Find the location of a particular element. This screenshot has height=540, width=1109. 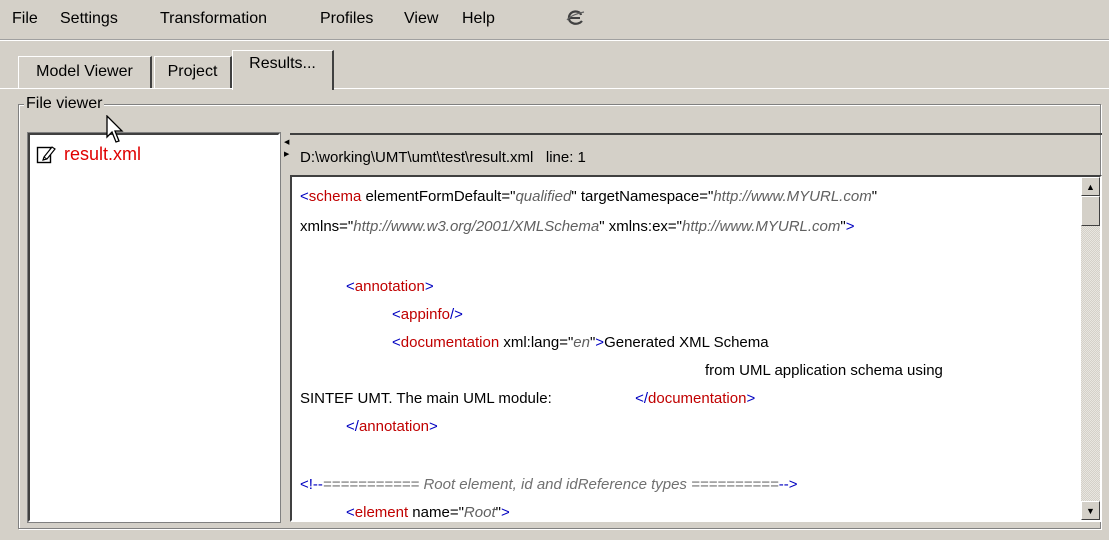

tab-model-viewer: Model Viewer is located at coordinates (85, 72).